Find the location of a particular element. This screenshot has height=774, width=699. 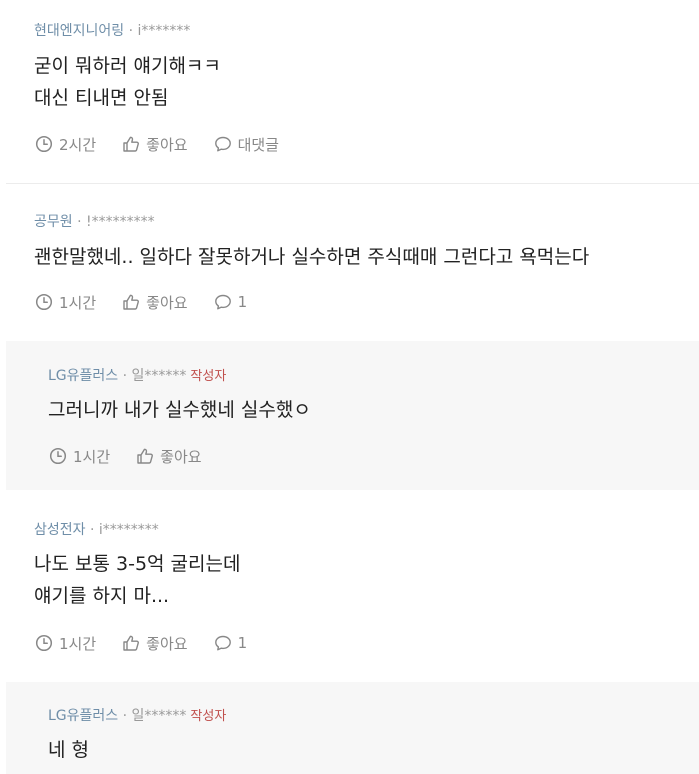

comment-actions: 1시간 좋아요 is located at coordinates (138, 456).